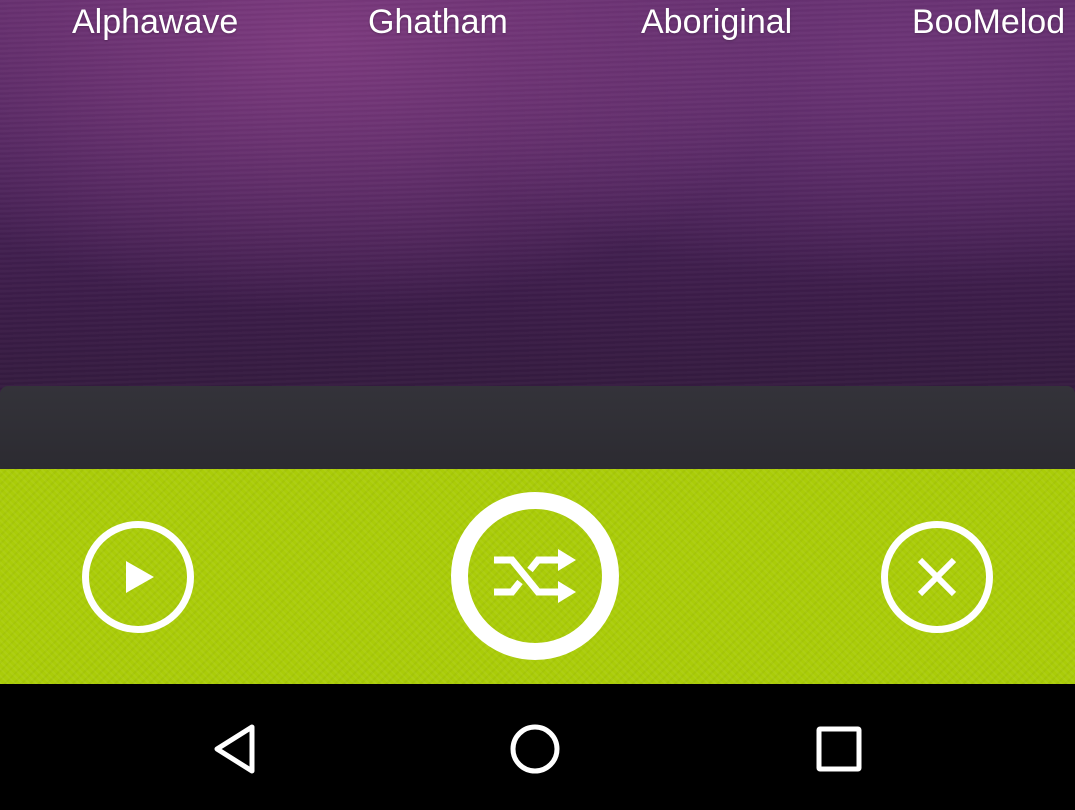 The width and height of the screenshot is (1075, 810). I want to click on tab-aboriginal: Aboriginal, so click(716, 22).